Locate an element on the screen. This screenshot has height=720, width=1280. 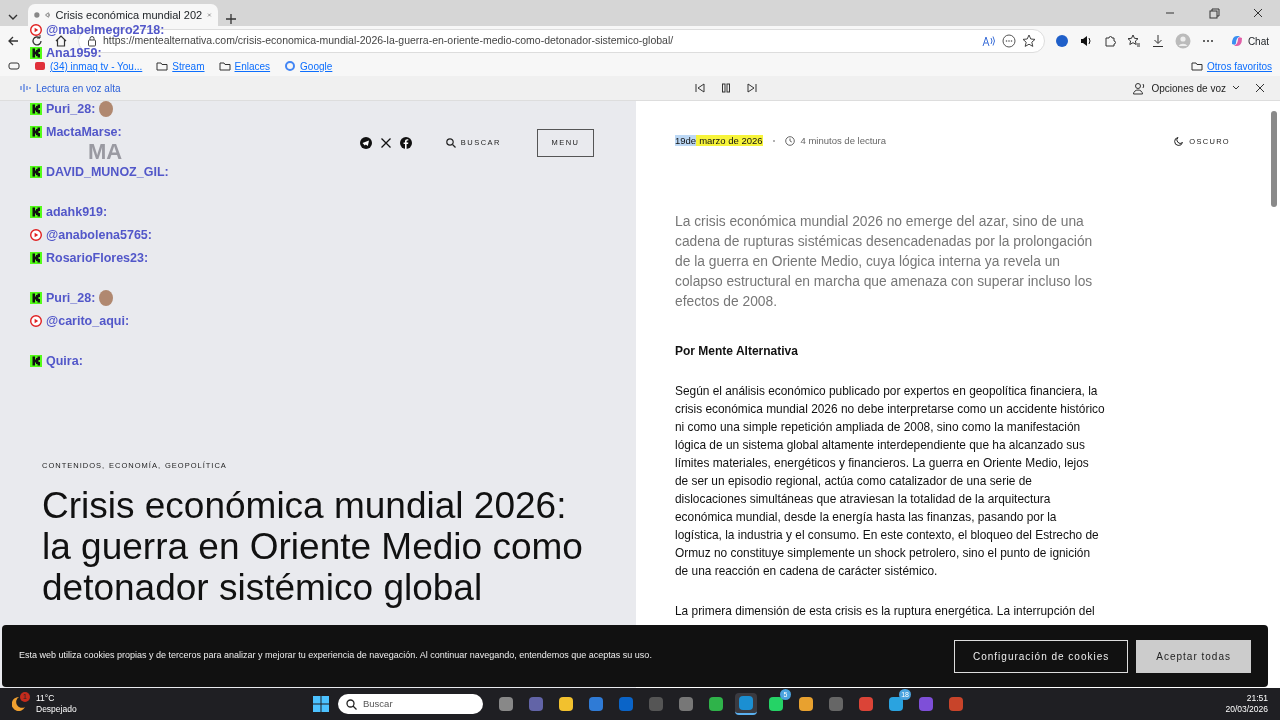
scrollbar-thumb is located at coordinates (1274, 159).